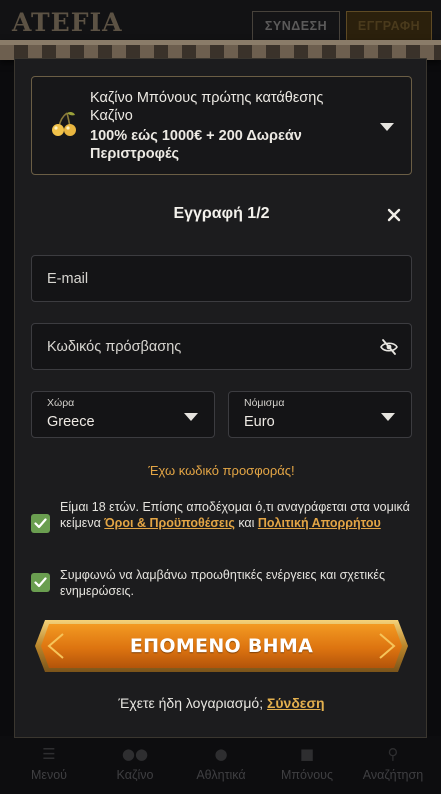  What do you see at coordinates (393, 775) in the screenshot?
I see `nav-label: Αναζήτηση` at bounding box center [393, 775].